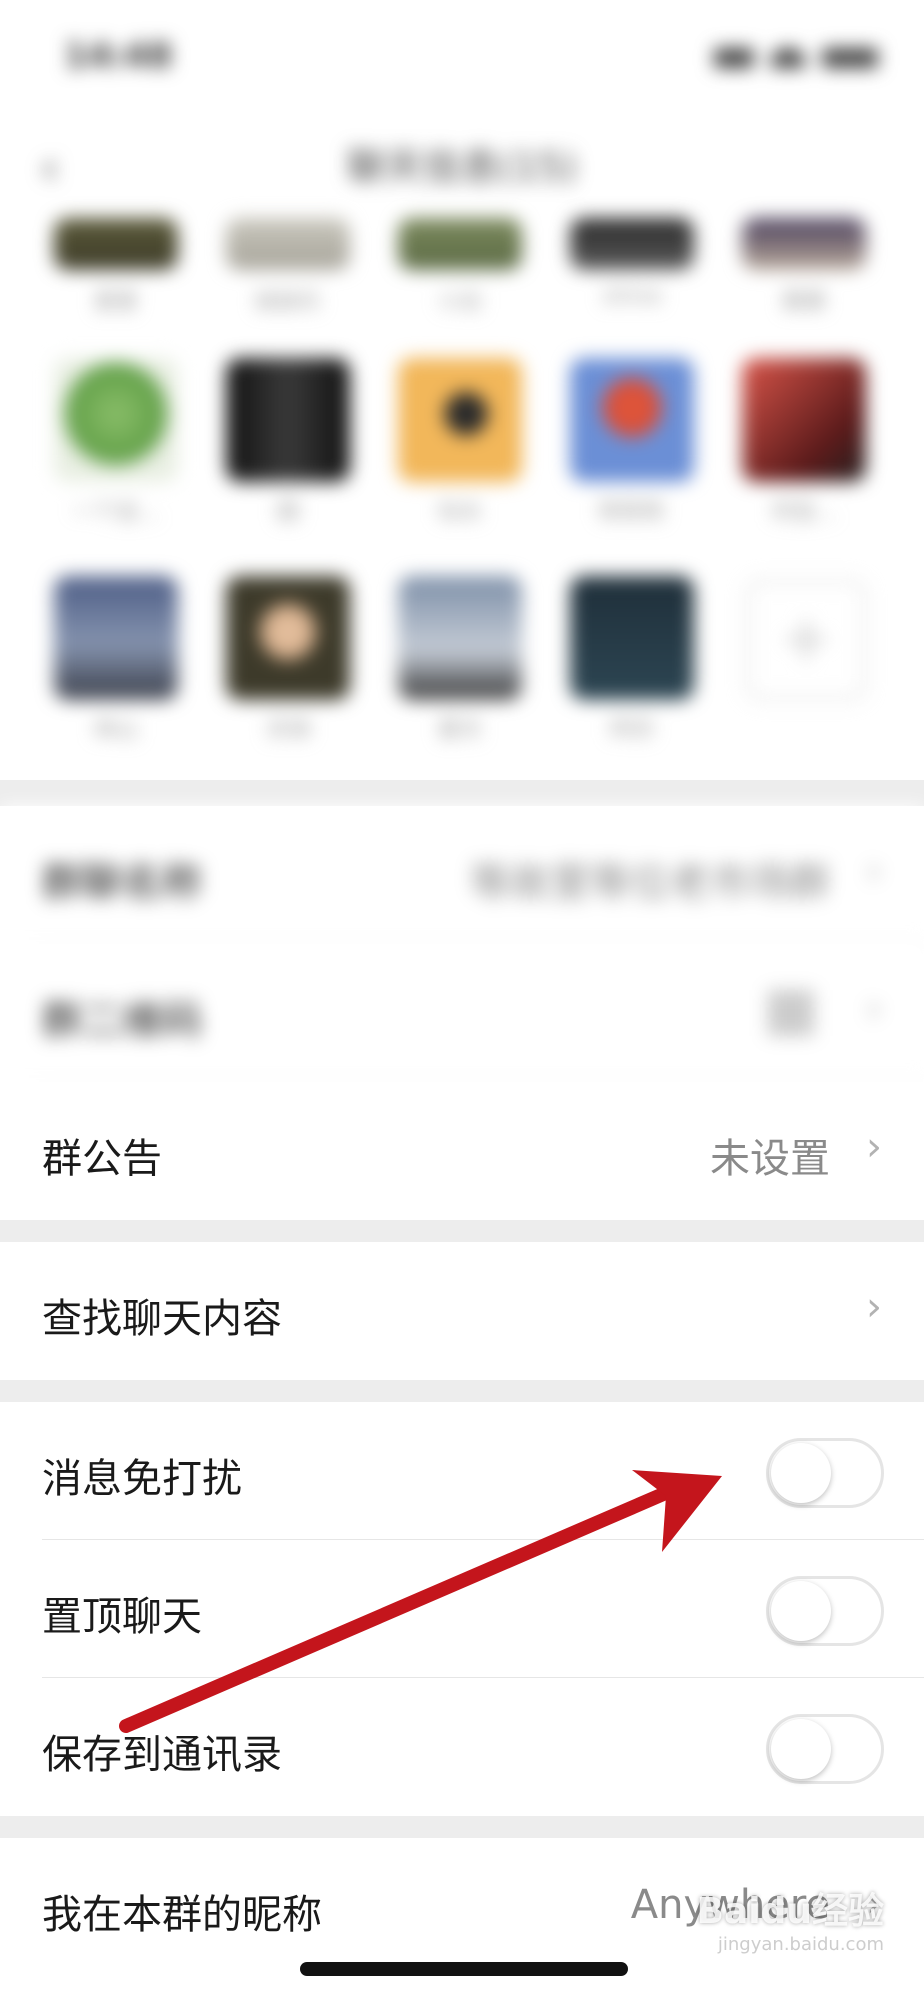  Describe the element at coordinates (632, 296) in the screenshot. I see `member-name: shine` at that location.